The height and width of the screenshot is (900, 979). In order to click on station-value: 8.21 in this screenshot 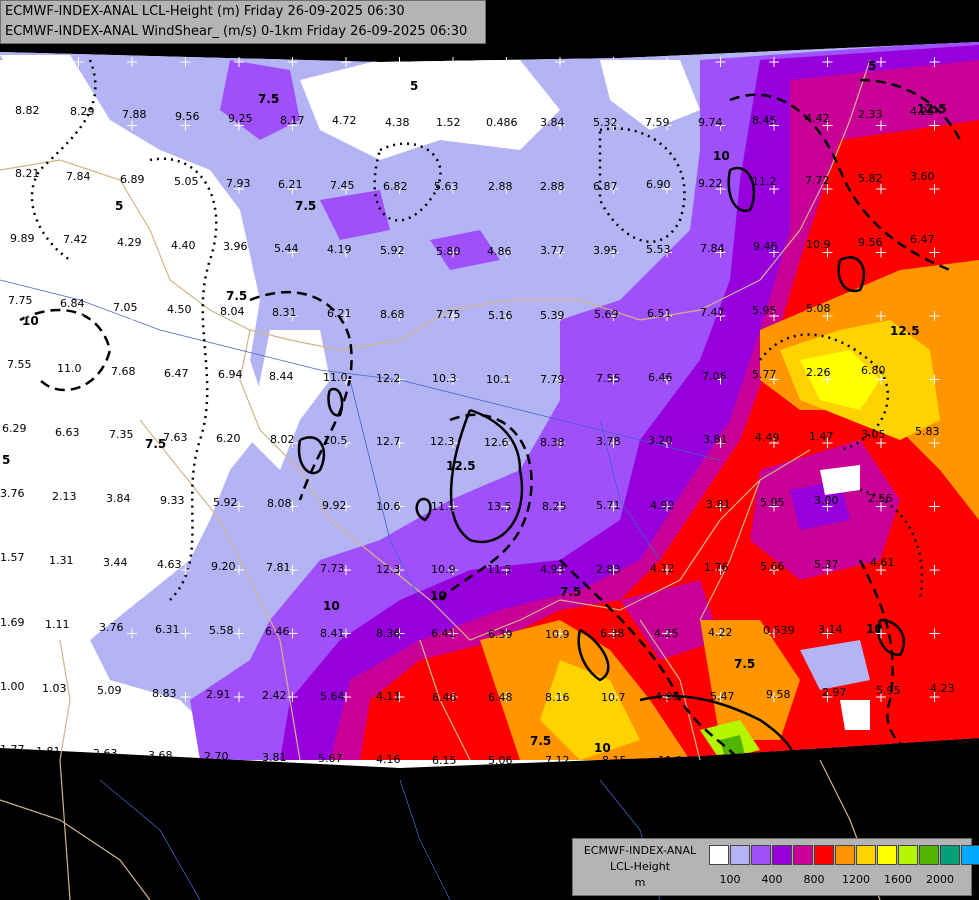, I will do `click(27, 173)`.